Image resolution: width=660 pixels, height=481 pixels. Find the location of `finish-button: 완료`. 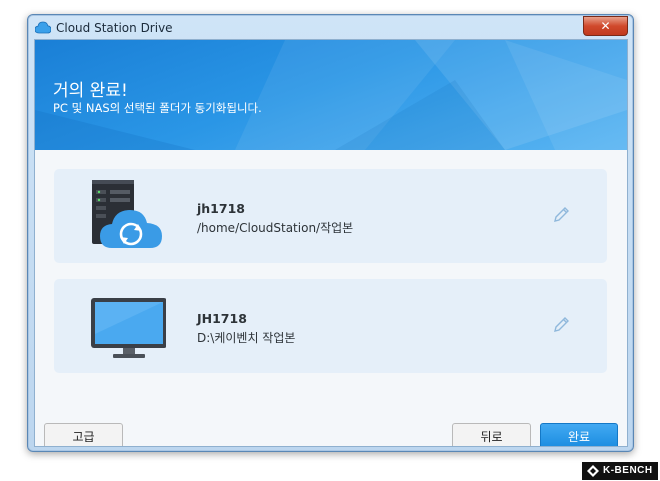

finish-button: 완료 is located at coordinates (579, 434).